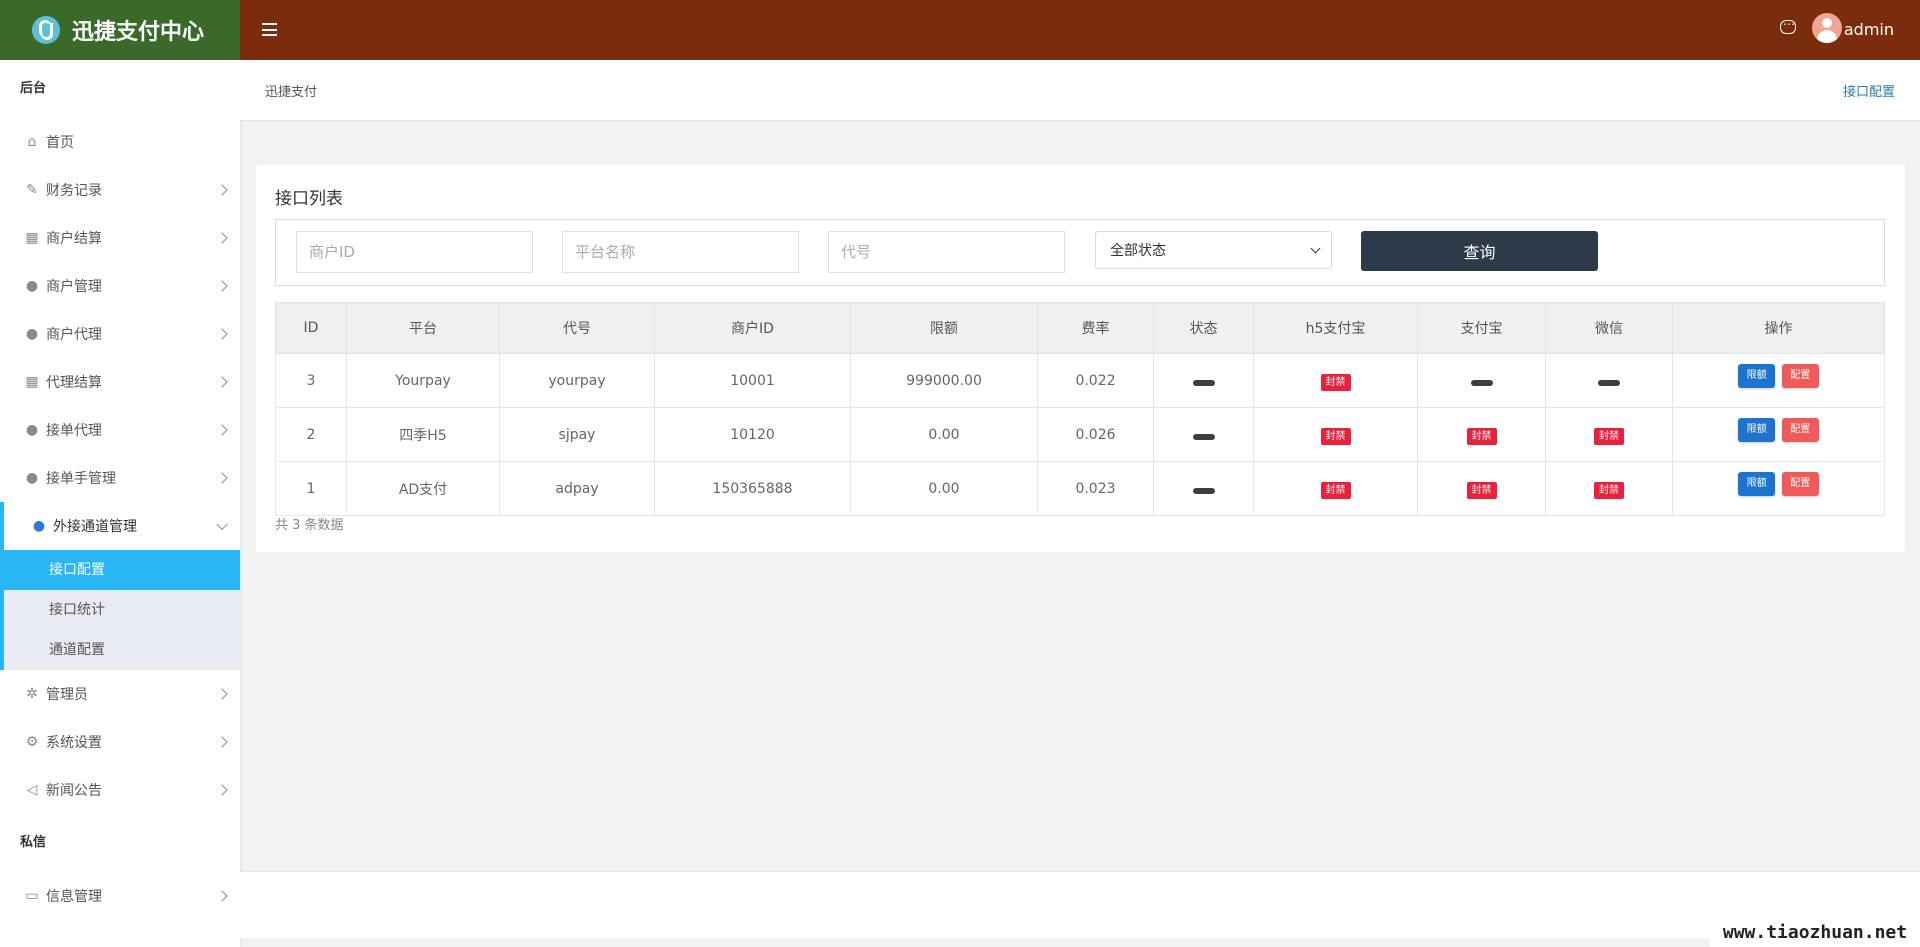  Describe the element at coordinates (32, 694) in the screenshot. I see `paw-icon: ✲` at that location.